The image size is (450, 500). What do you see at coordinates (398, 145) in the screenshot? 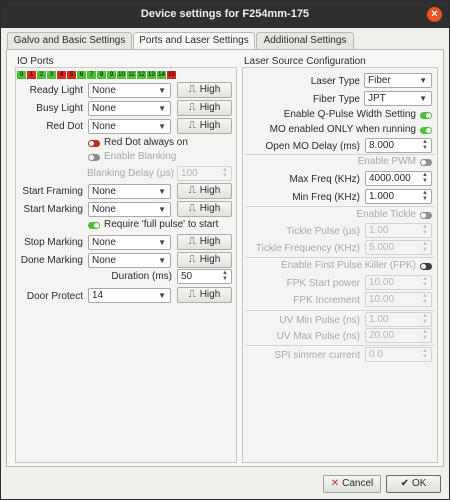
I see `open-mo-delay-spin: 8.000 ▲ ▼` at bounding box center [398, 145].